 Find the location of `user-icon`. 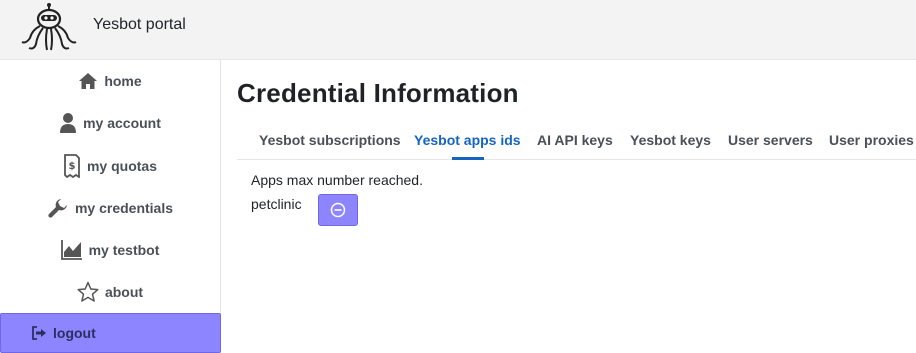

user-icon is located at coordinates (68, 123).